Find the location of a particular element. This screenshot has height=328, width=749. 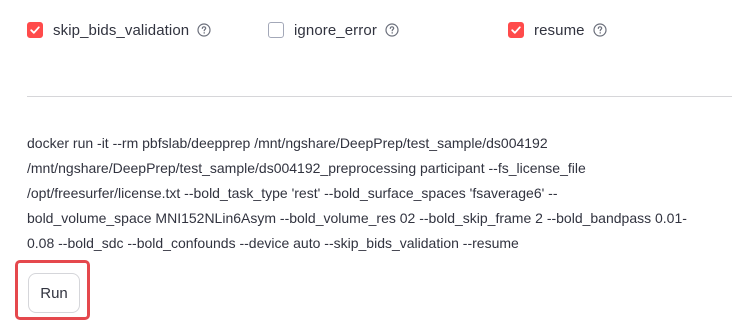

option-skip-bids-validation: skip_bids_validation is located at coordinates (119, 30).